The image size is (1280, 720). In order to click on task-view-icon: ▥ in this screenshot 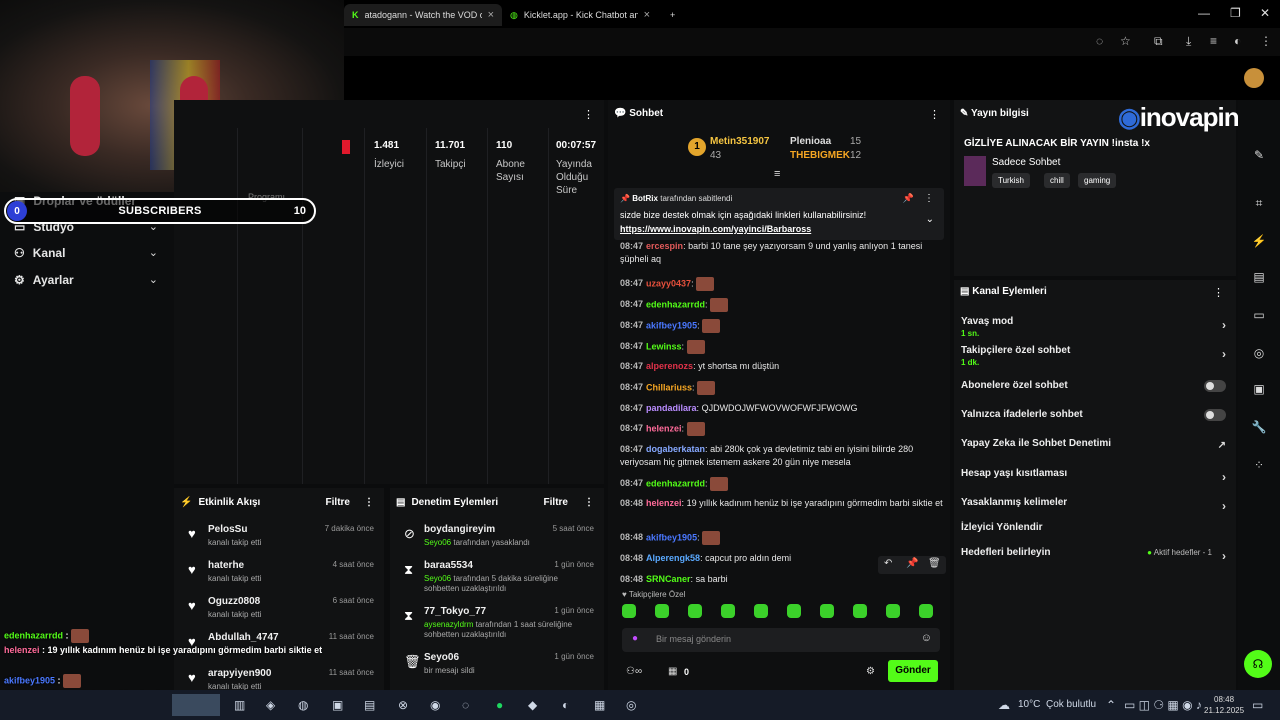, I will do `click(239, 705)`.